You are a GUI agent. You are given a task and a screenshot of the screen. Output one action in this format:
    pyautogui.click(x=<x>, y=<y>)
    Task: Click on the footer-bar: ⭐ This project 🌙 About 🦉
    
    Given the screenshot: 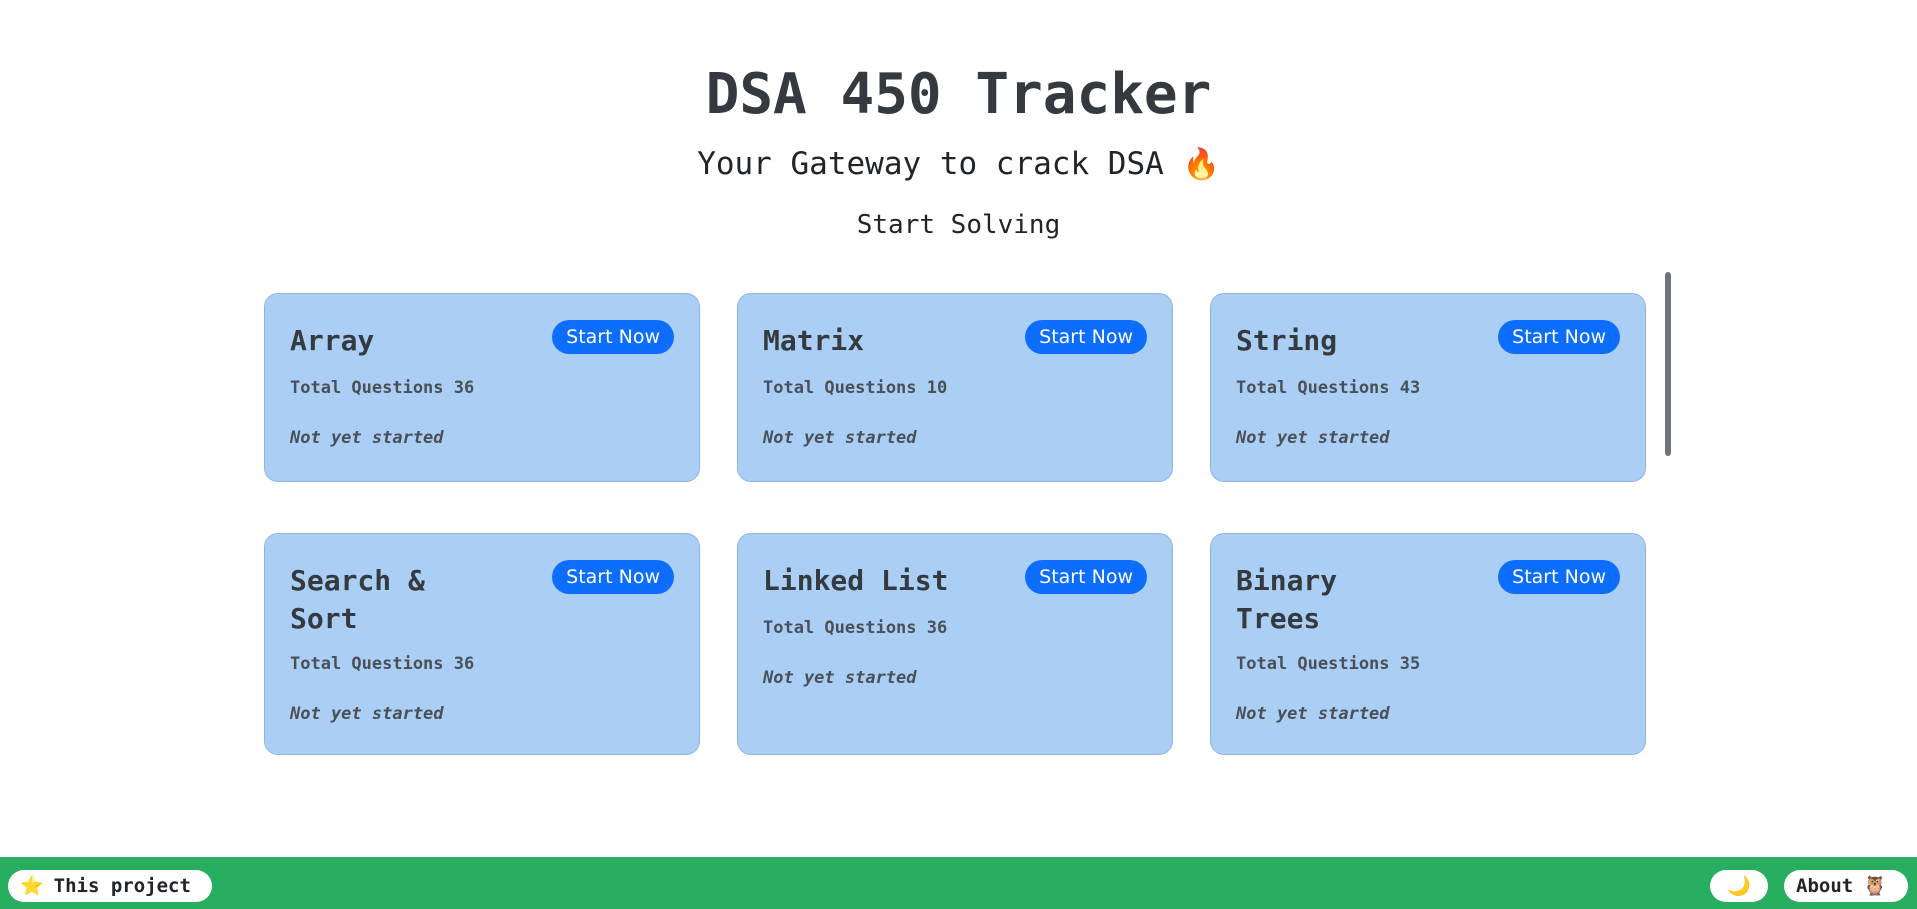 What is the action you would take?
    pyautogui.click(x=958, y=883)
    